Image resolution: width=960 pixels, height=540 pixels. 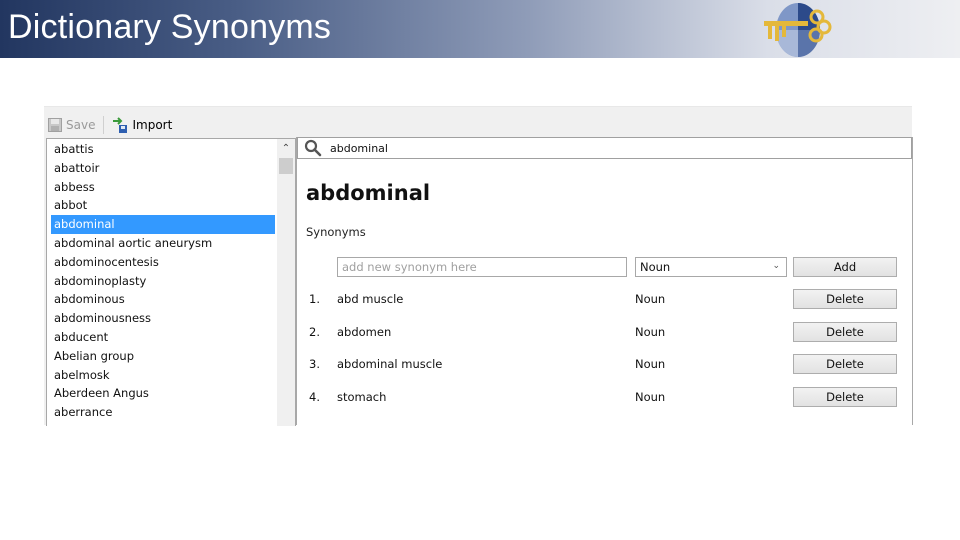 I want to click on word-list-item: abdominocentesis, so click(x=163, y=262).